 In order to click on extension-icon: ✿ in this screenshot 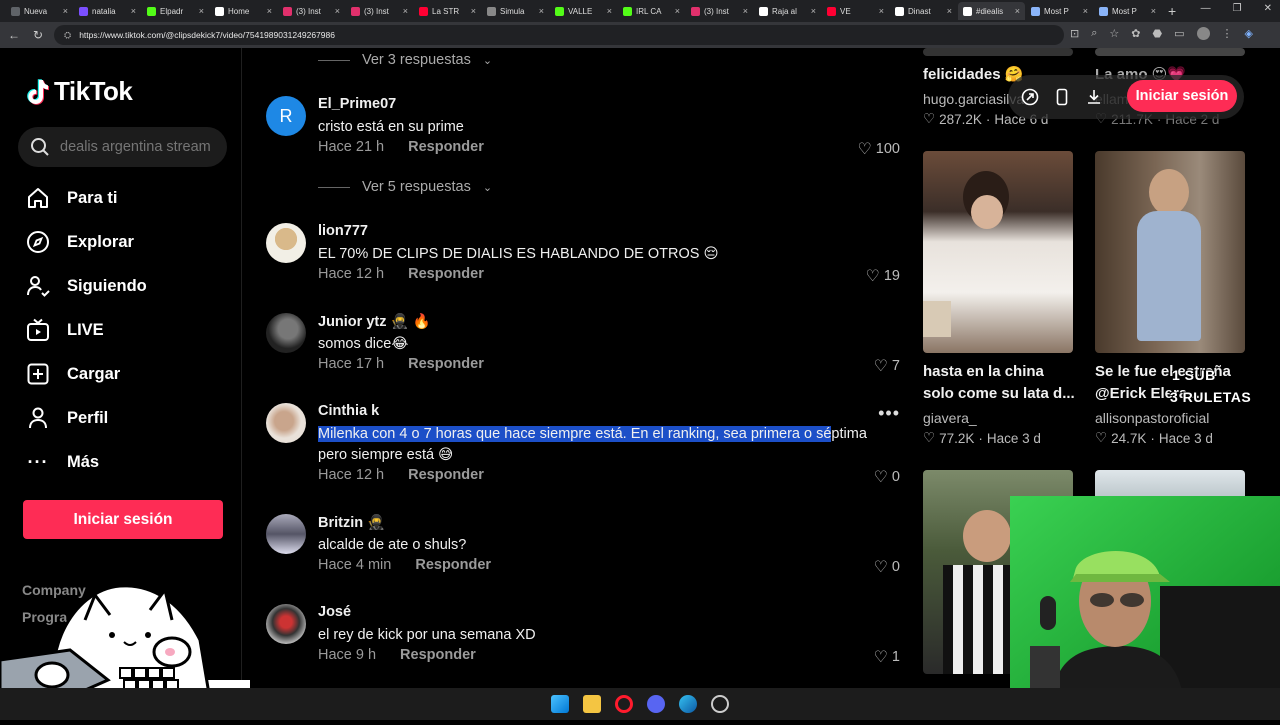, I will do `click(1135, 33)`.